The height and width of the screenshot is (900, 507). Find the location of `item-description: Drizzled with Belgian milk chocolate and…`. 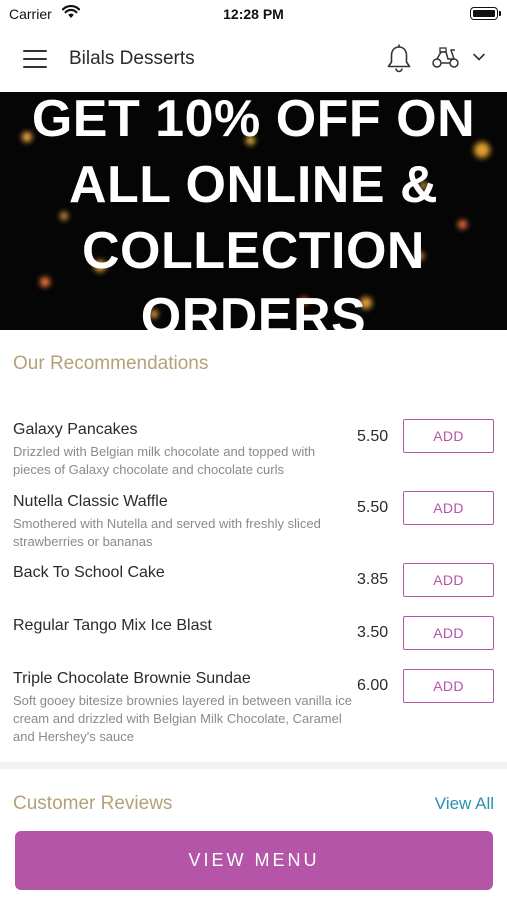

item-description: Drizzled with Belgian milk chocolate and… is located at coordinates (164, 460).